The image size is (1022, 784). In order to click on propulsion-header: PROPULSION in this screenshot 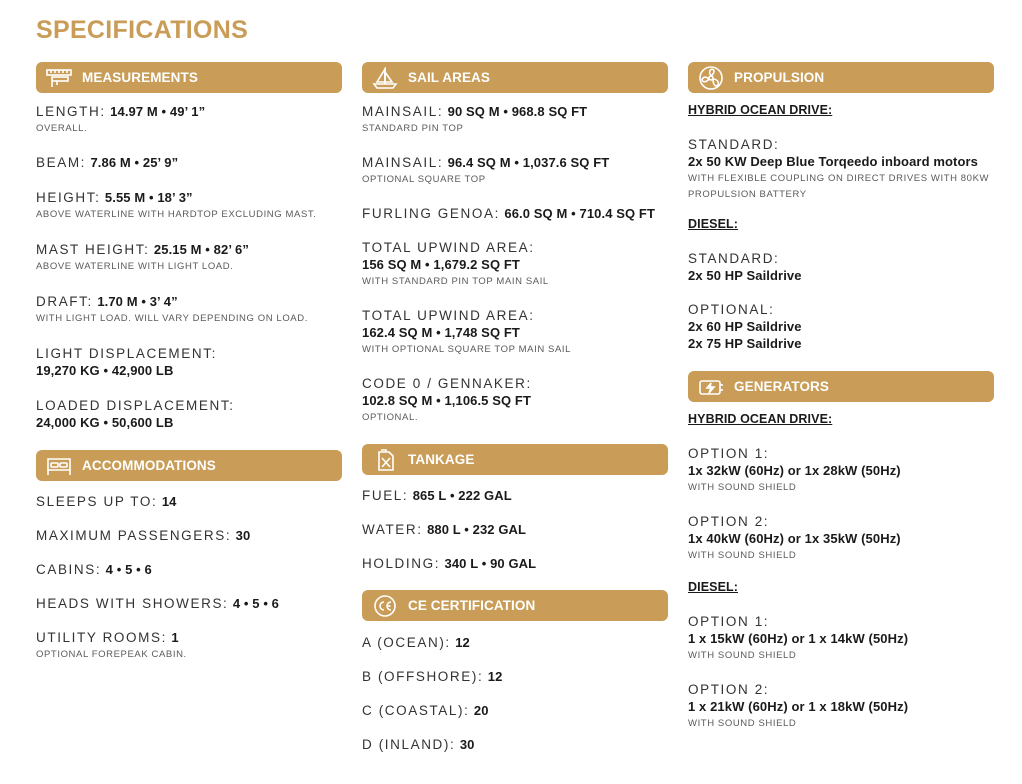, I will do `click(841, 77)`.